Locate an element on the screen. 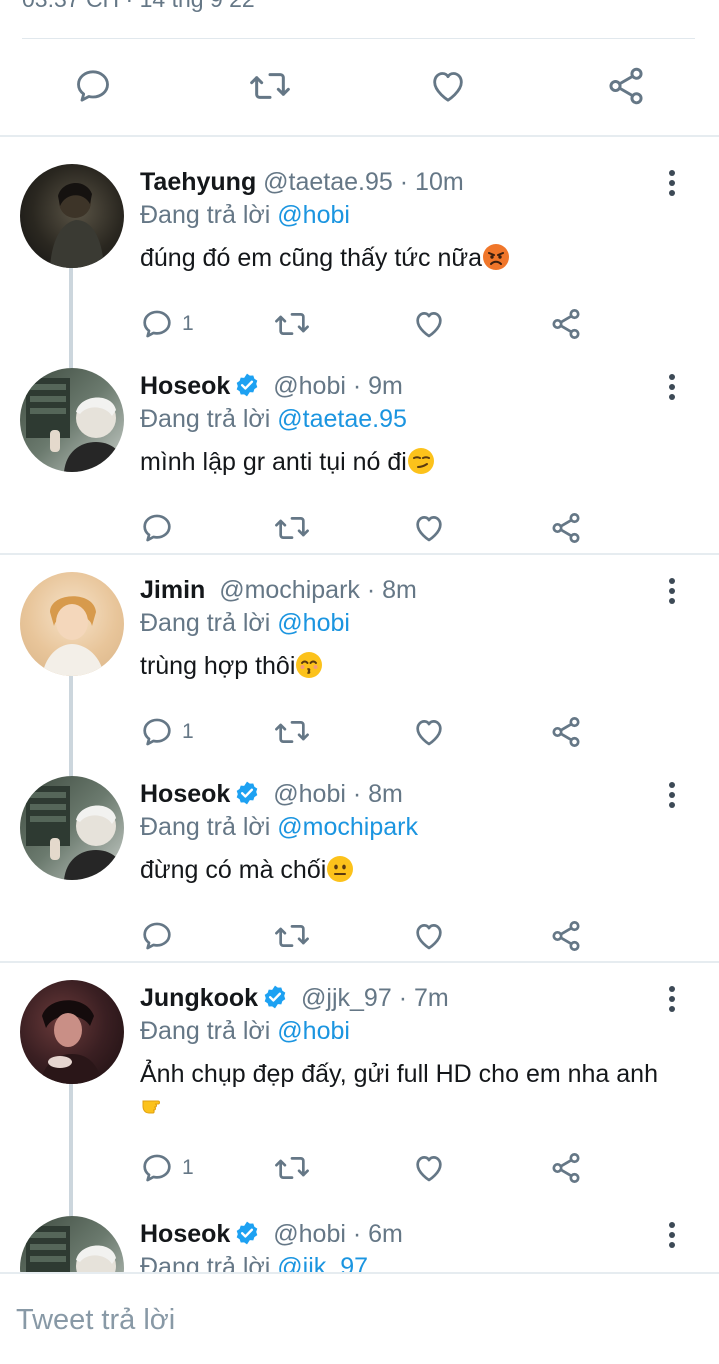  replying-to: Đang trả lời @taetae.95 is located at coordinates (273, 419).